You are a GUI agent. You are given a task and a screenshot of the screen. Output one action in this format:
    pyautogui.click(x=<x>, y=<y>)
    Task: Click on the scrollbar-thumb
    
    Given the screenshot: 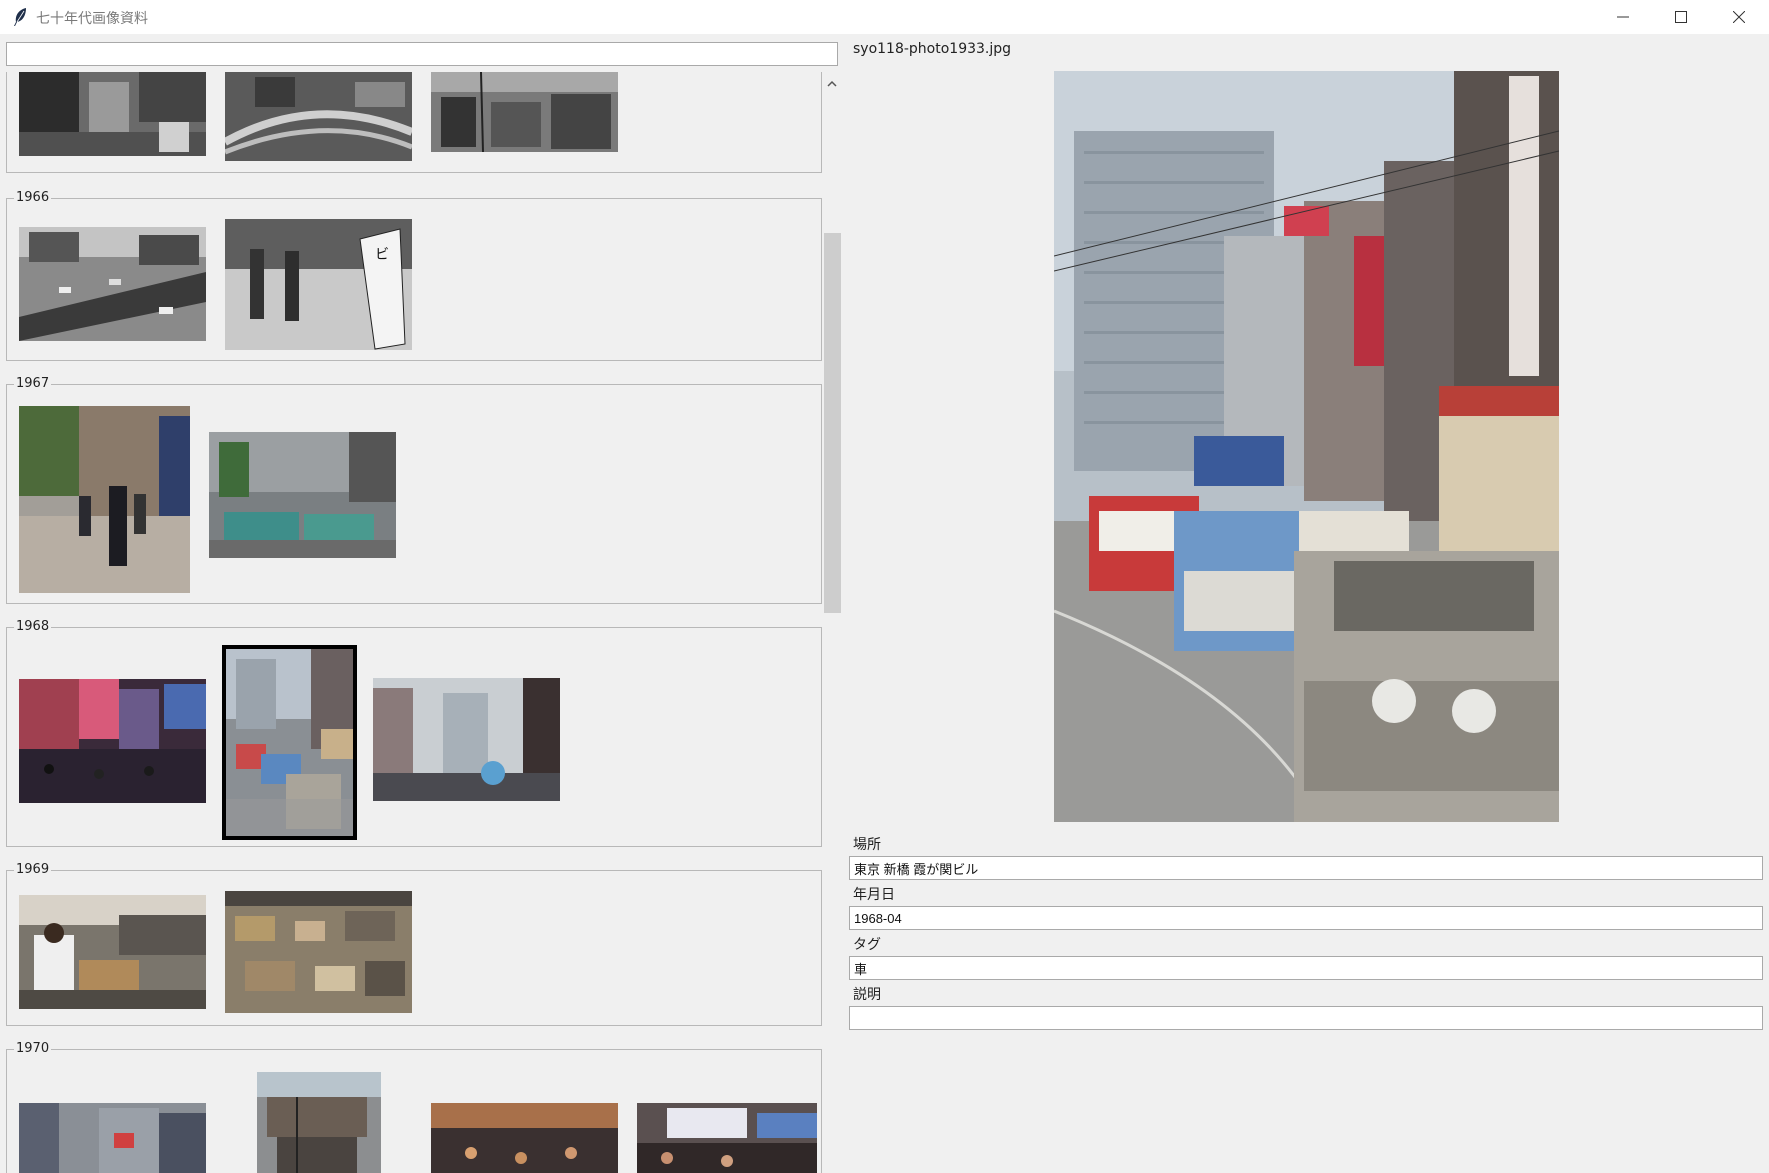 What is the action you would take?
    pyautogui.click(x=832, y=423)
    